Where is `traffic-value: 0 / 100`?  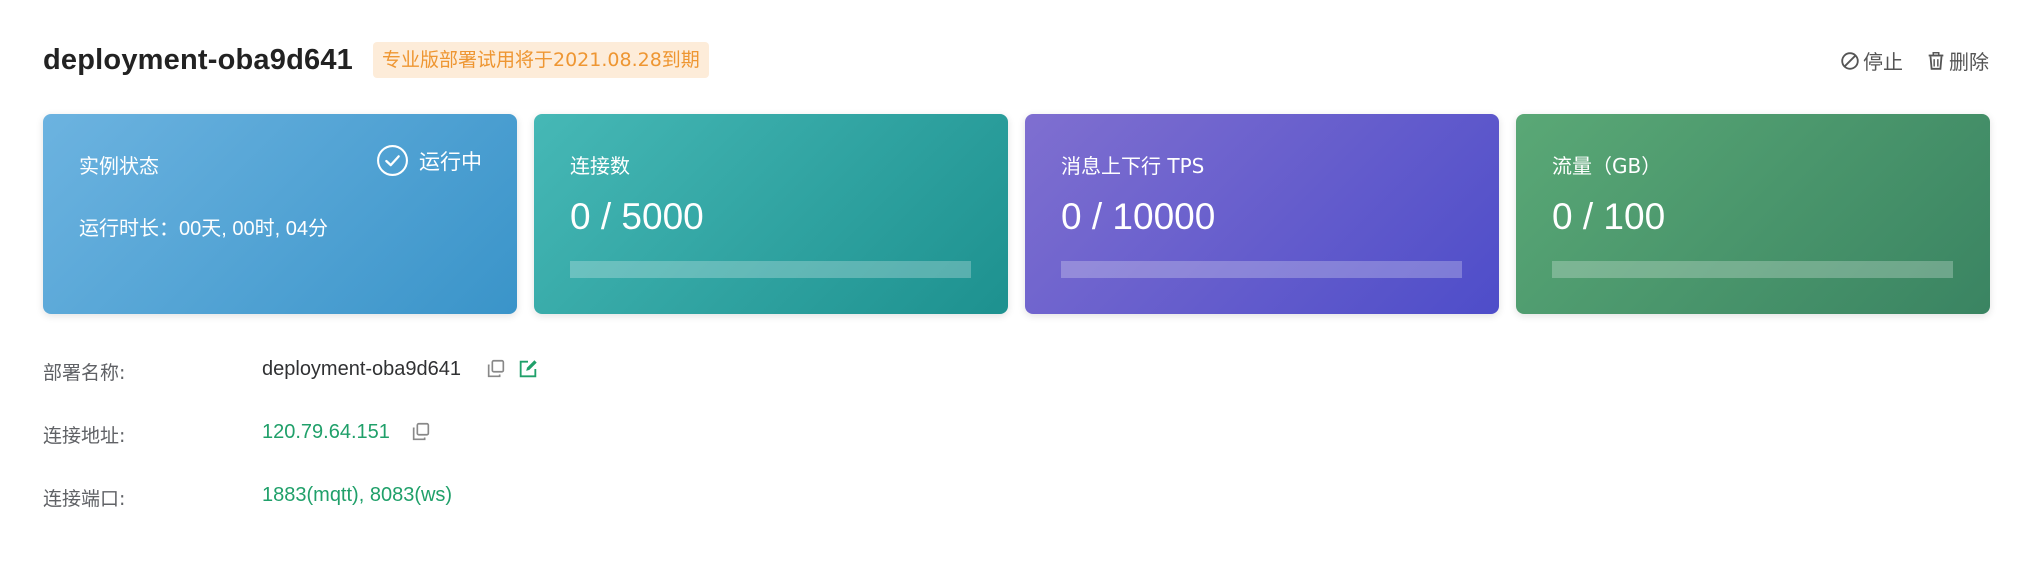 traffic-value: 0 / 100 is located at coordinates (1609, 216).